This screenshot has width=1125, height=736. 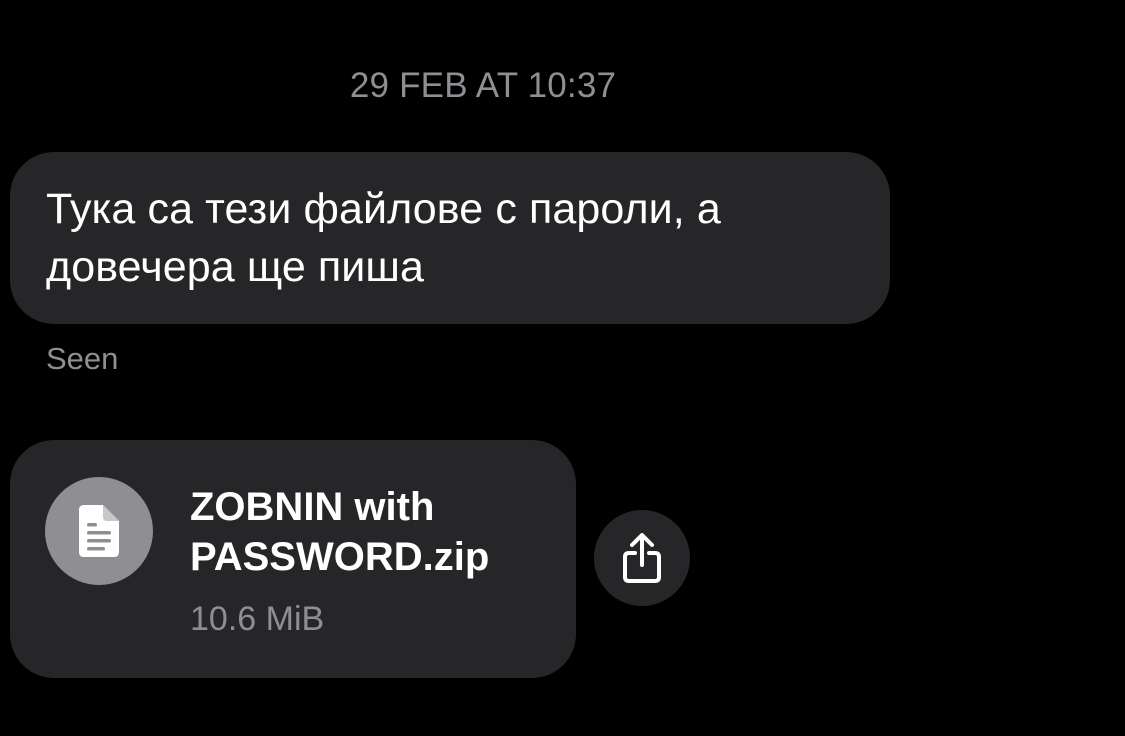 What do you see at coordinates (99, 531) in the screenshot?
I see `document-icon` at bounding box center [99, 531].